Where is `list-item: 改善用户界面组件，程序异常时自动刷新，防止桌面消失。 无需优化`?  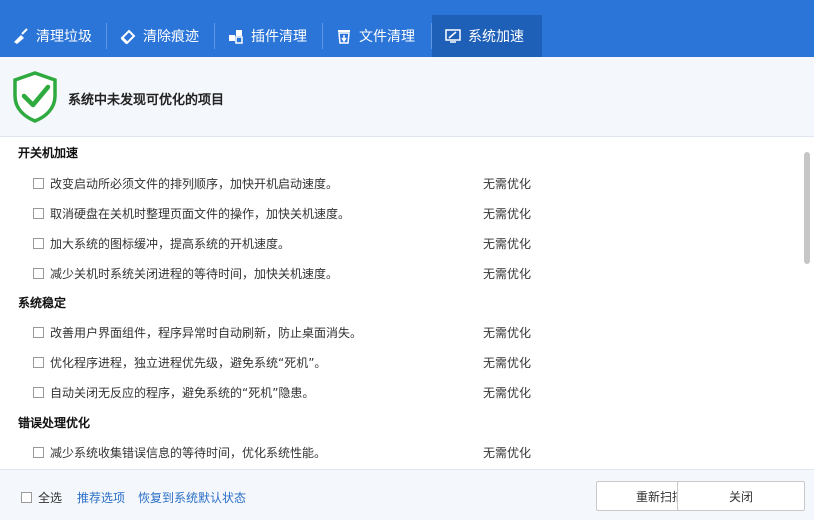
list-item: 改善用户界面组件，程序异常时自动刷新，防止桌面消失。 无需优化 is located at coordinates (293, 332).